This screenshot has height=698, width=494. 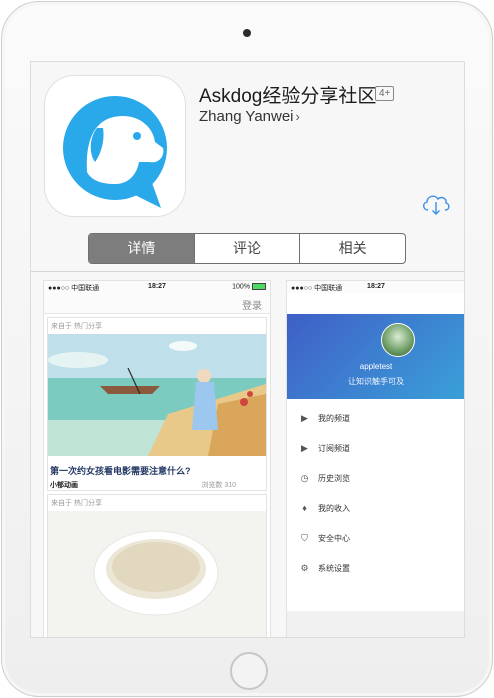 What do you see at coordinates (376, 381) in the screenshot?
I see `tagline: 让知识触手可及` at bounding box center [376, 381].